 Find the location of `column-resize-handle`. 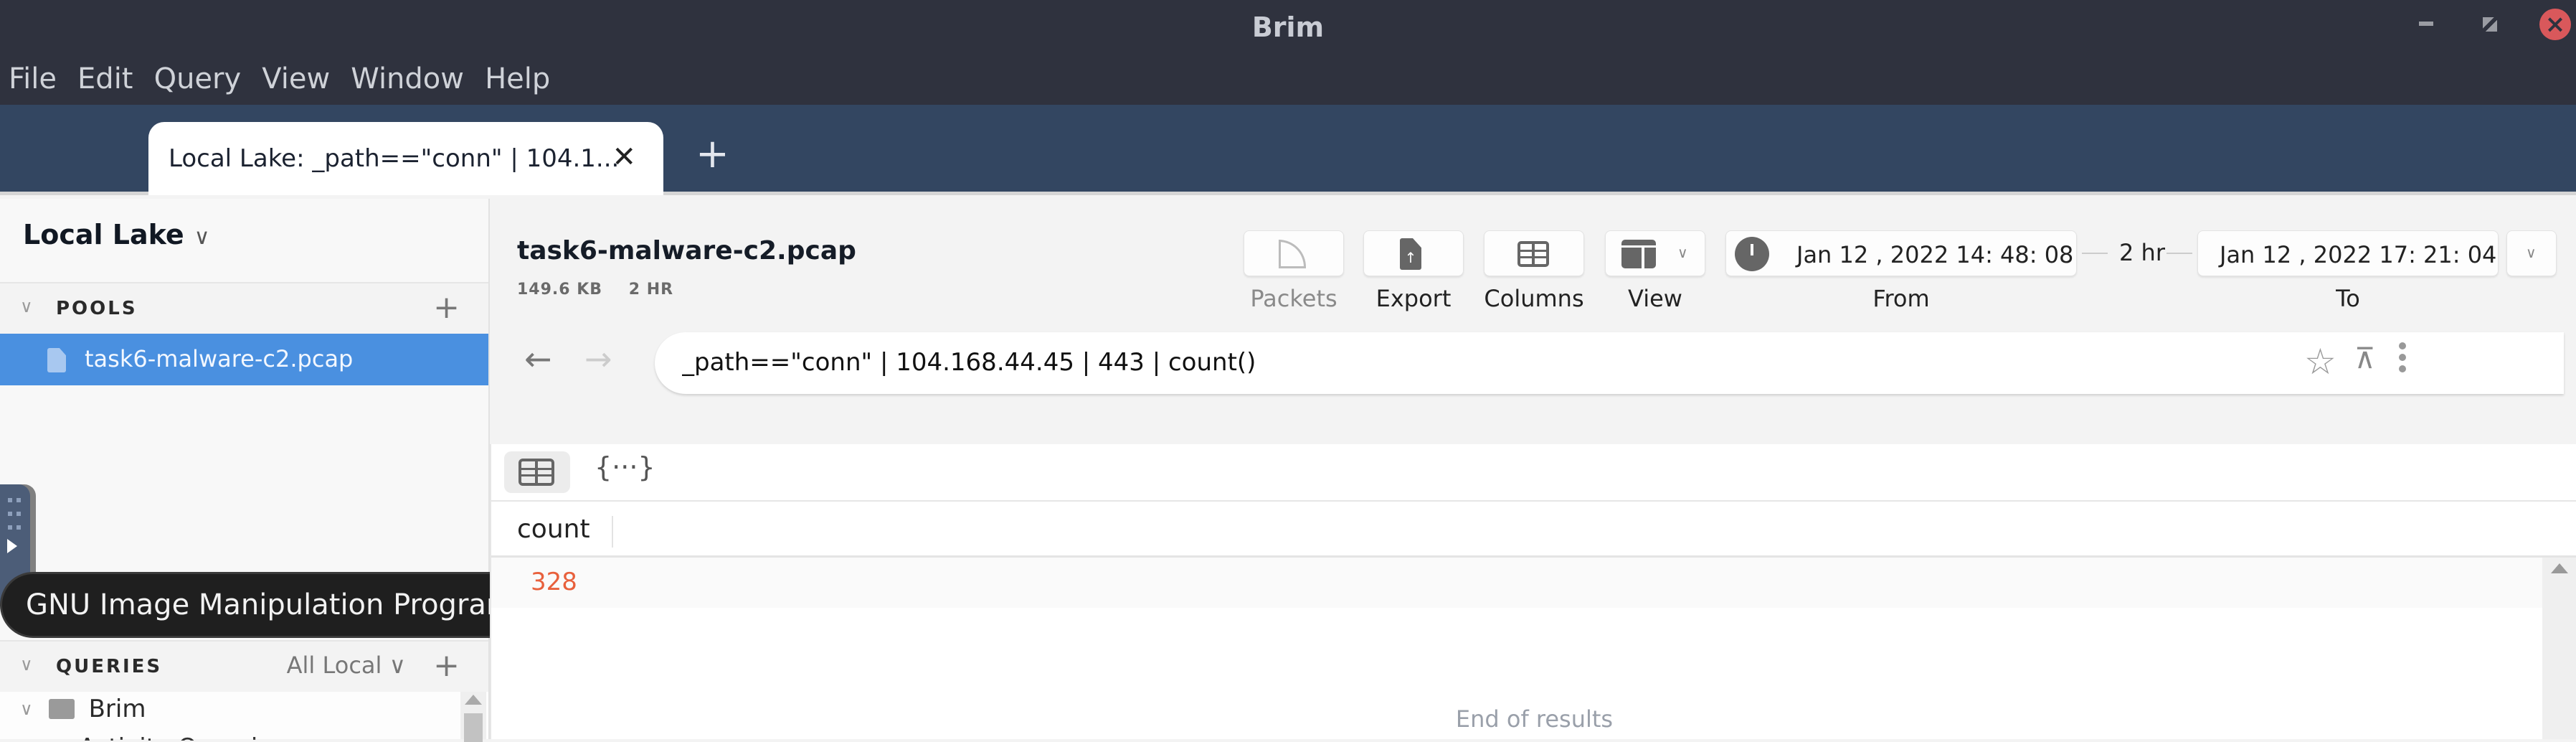

column-resize-handle is located at coordinates (612, 532).